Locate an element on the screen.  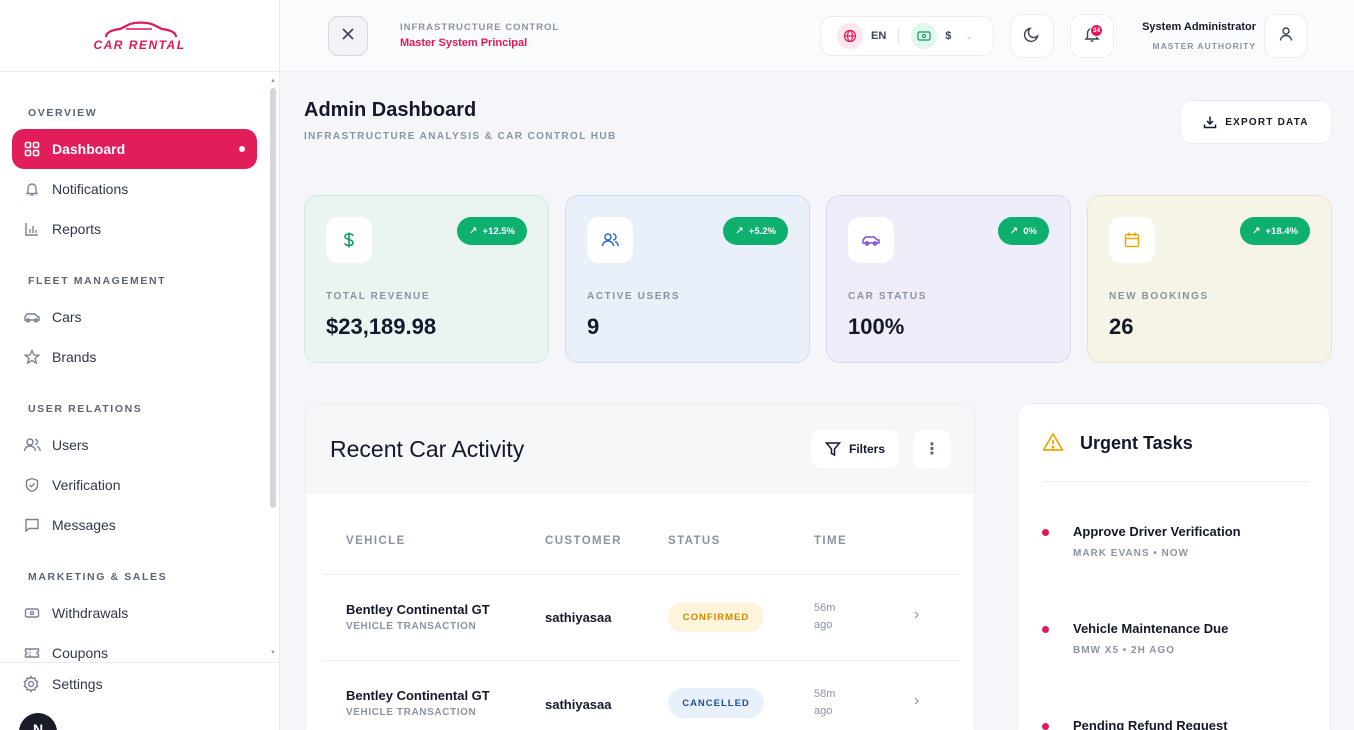
sidebar-item-notifications: Notifications is located at coordinates (134, 189).